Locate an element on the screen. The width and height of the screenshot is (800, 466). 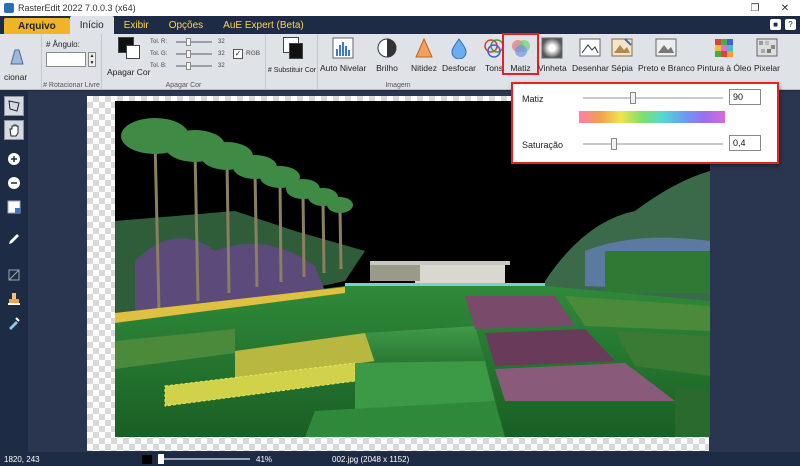
tab-arquivo: Arquivo is located at coordinates (37, 26).